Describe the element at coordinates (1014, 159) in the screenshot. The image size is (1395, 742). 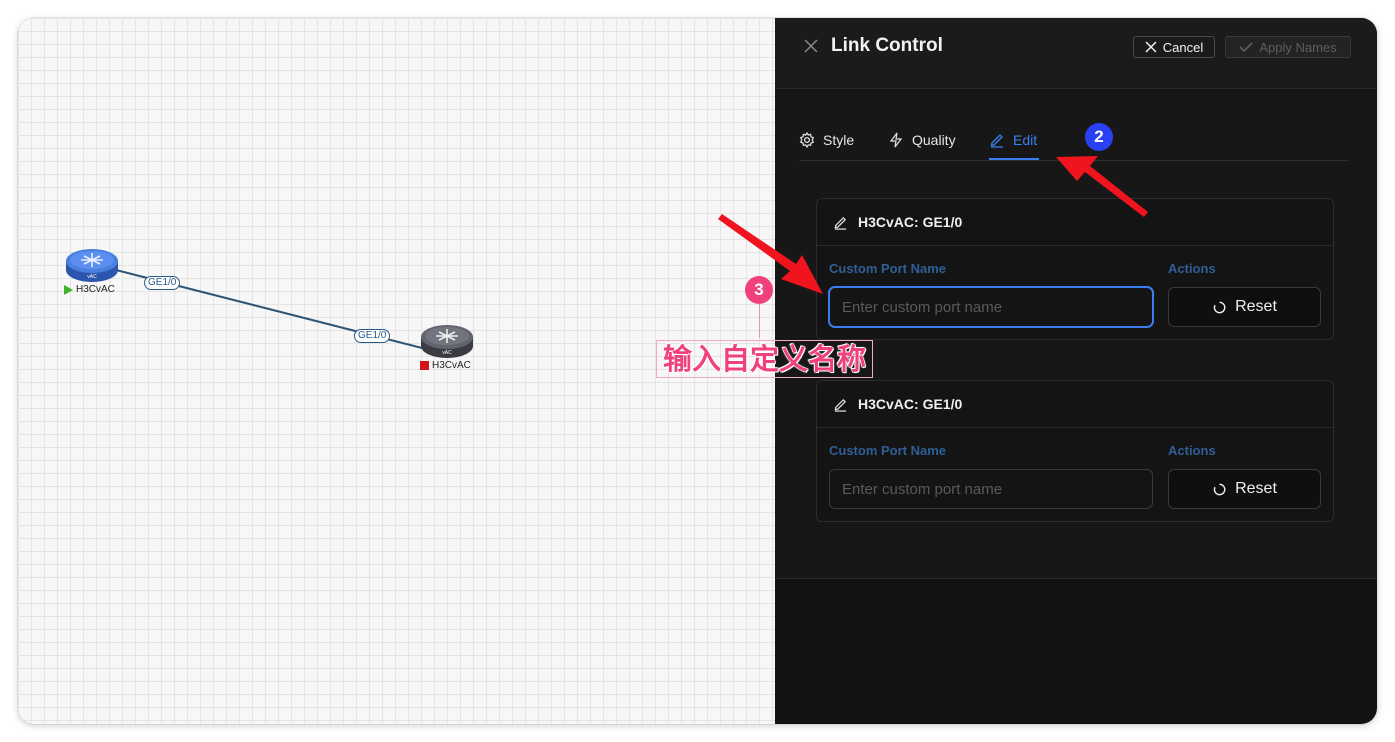
I see `active-tab-indicator` at that location.